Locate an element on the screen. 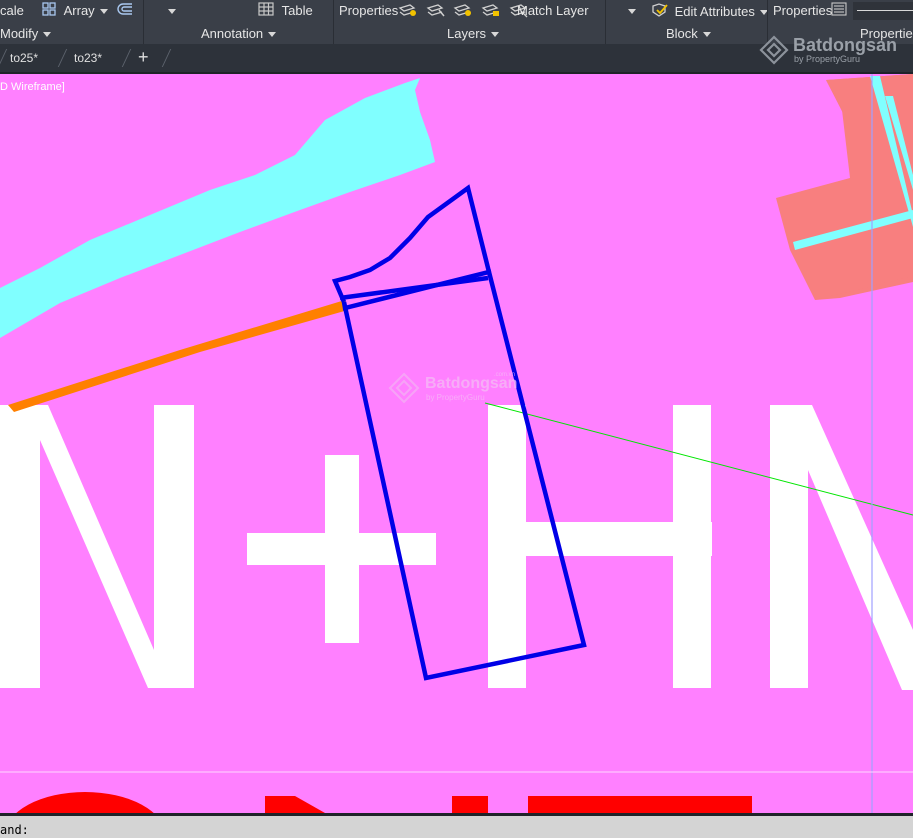  array-label: Array is located at coordinates (79, 10).